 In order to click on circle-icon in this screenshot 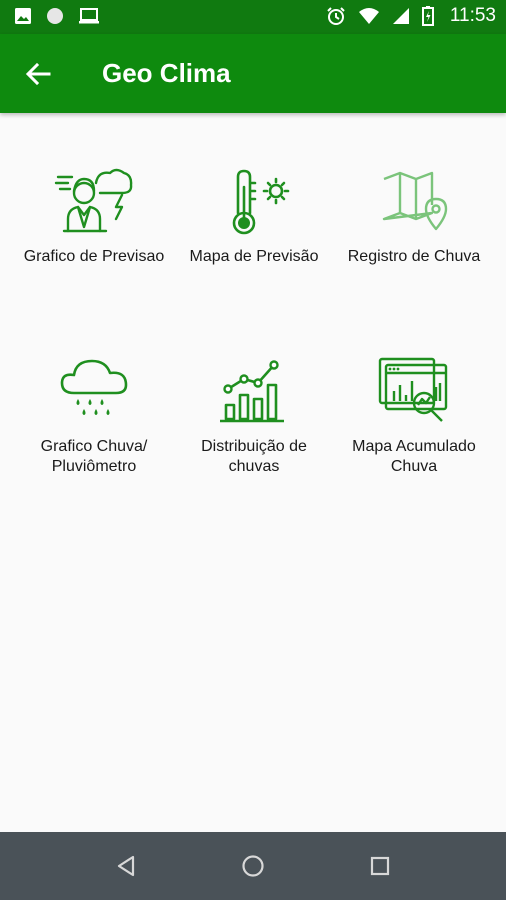, I will do `click(55, 16)`.